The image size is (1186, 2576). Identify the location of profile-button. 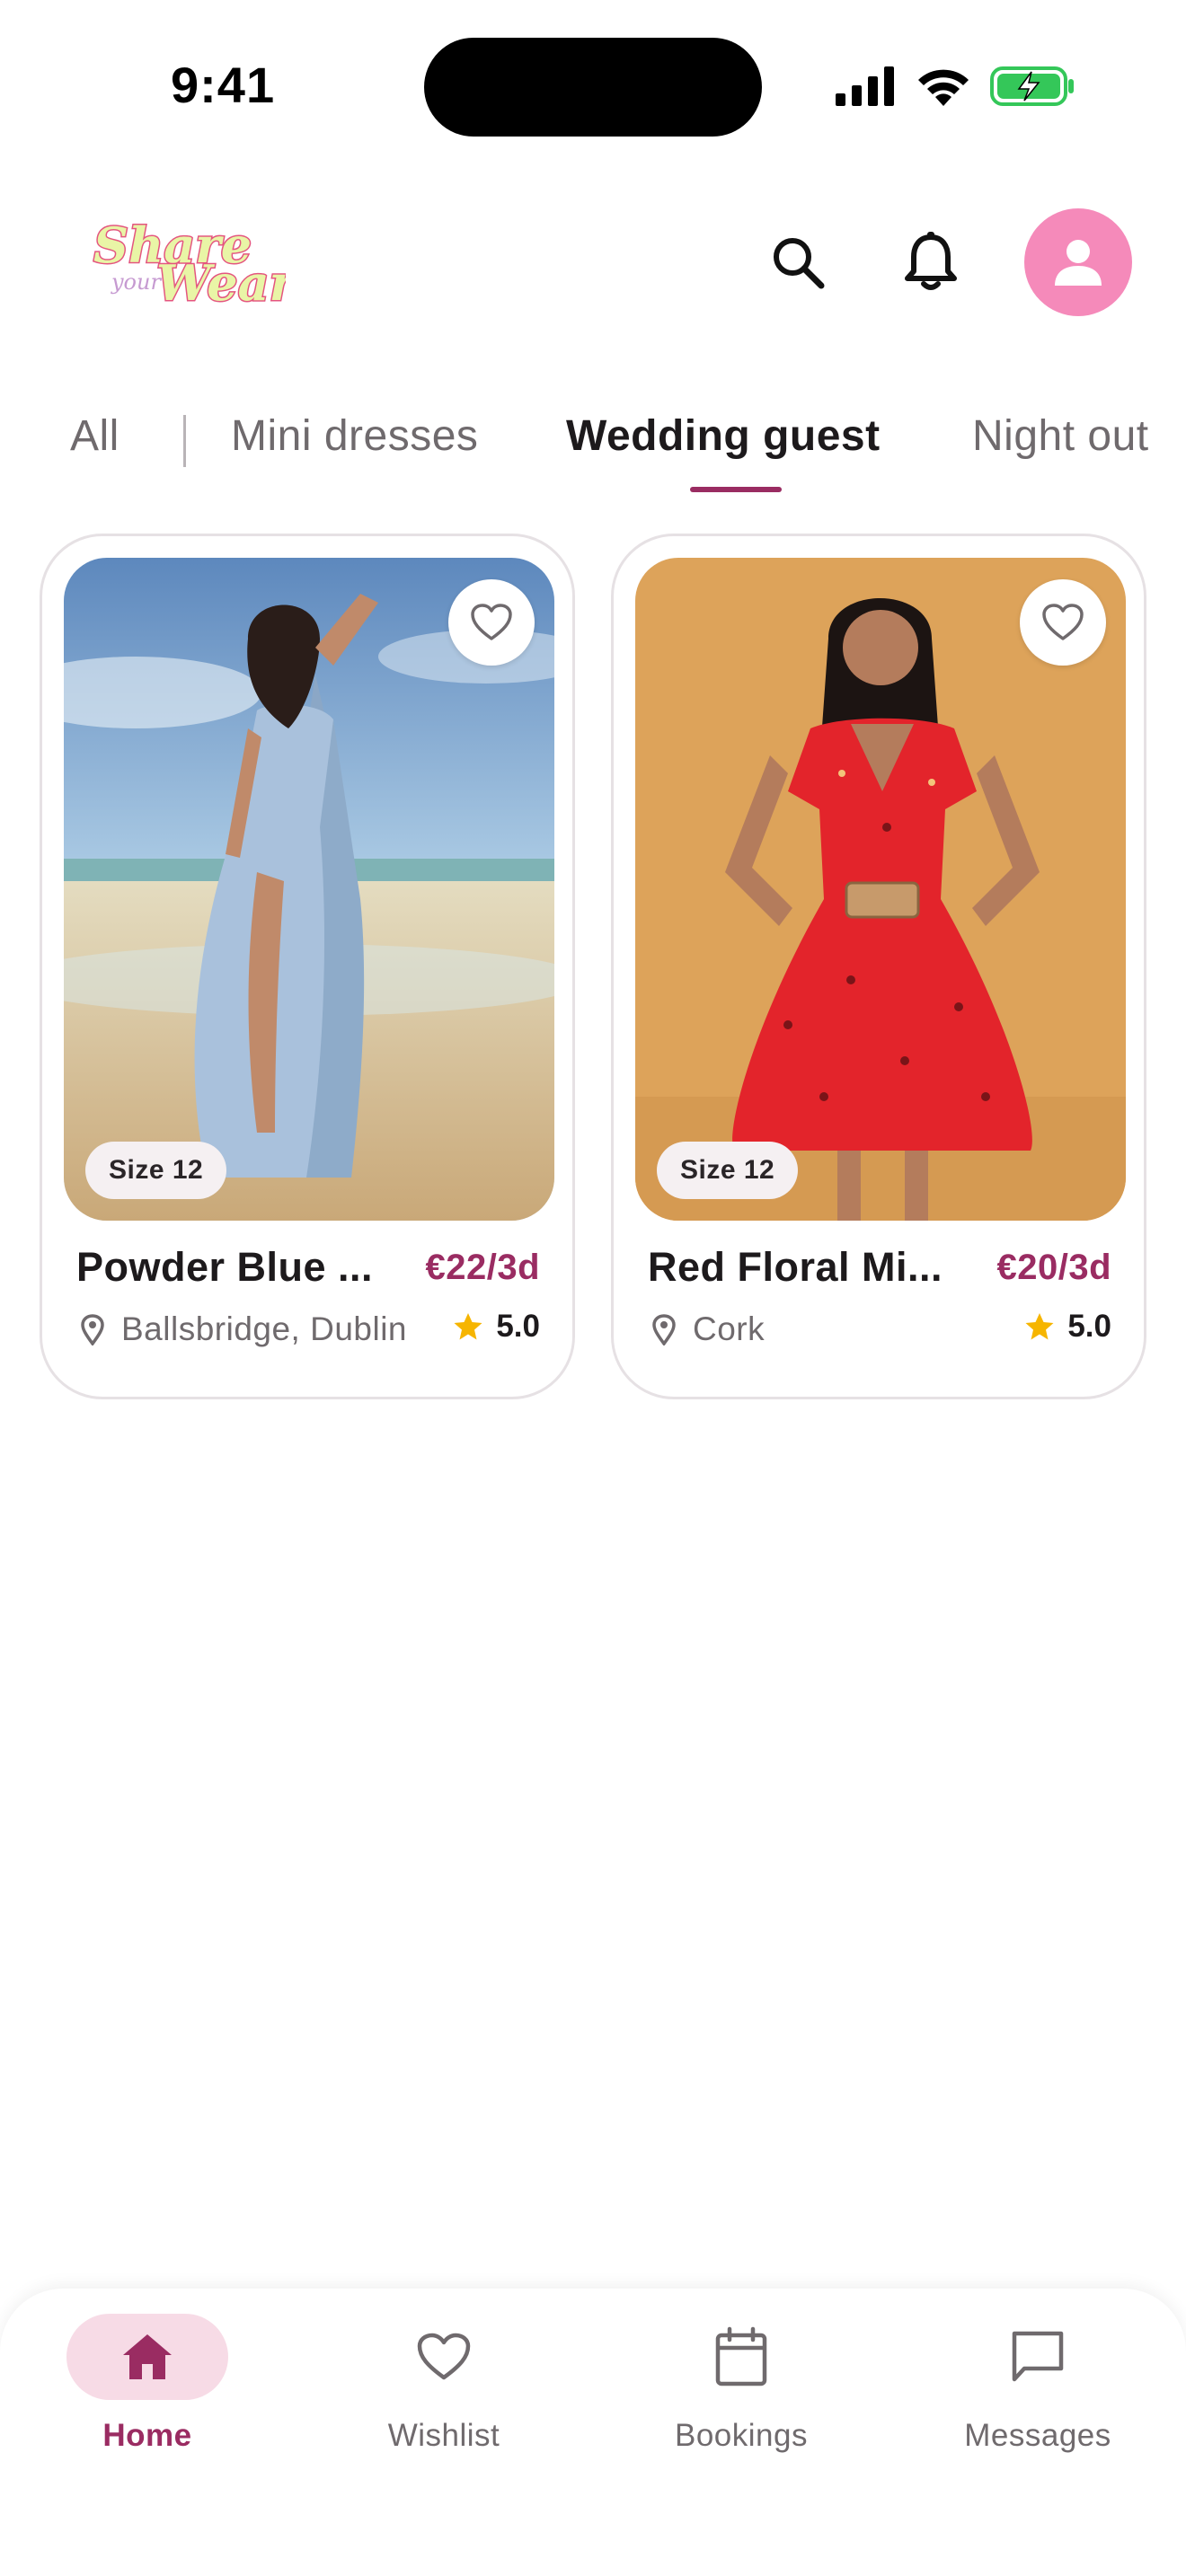
(1078, 262).